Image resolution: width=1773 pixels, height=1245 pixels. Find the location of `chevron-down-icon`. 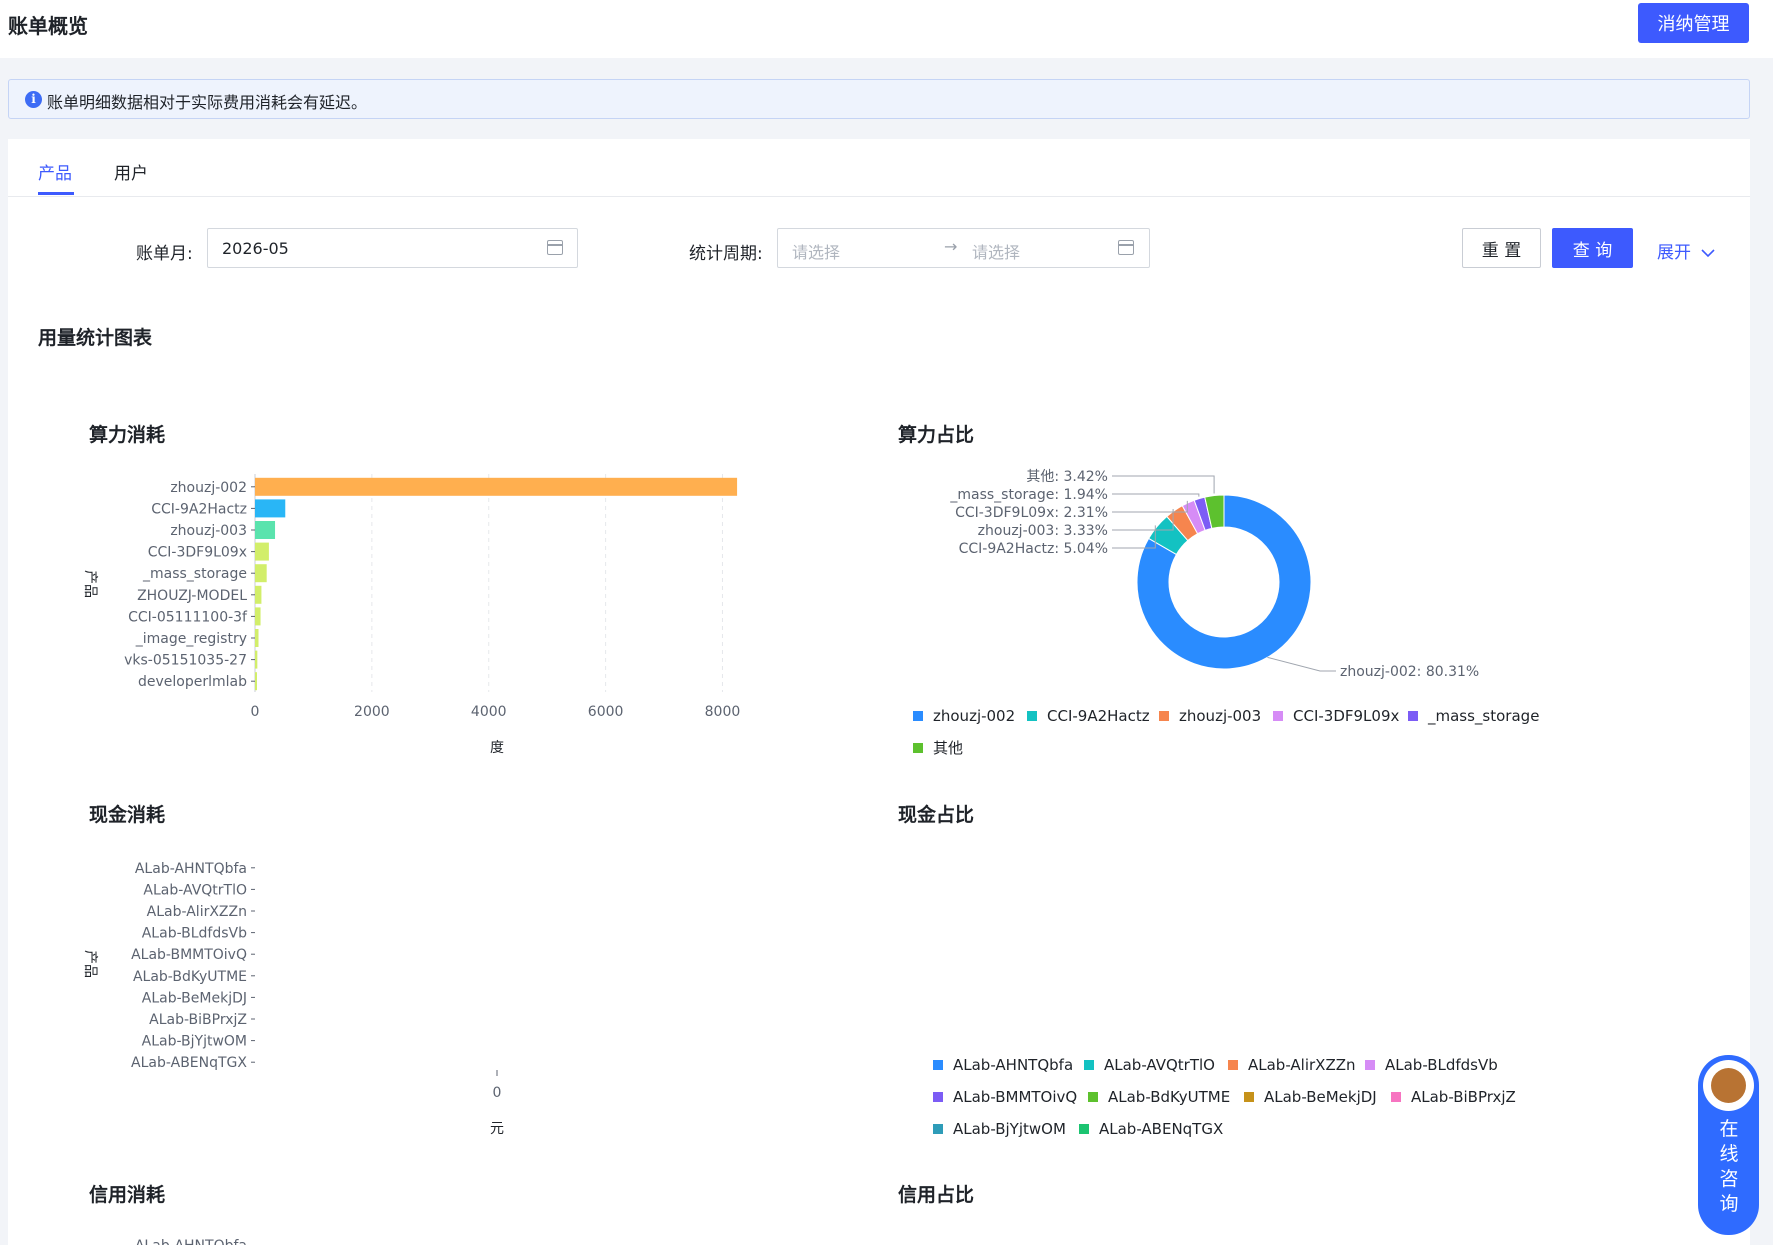

chevron-down-icon is located at coordinates (1708, 253).